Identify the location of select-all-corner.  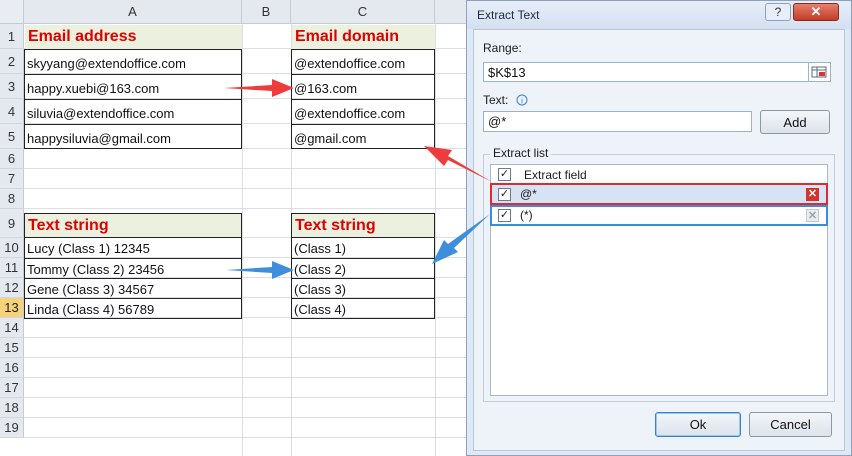
(12, 12).